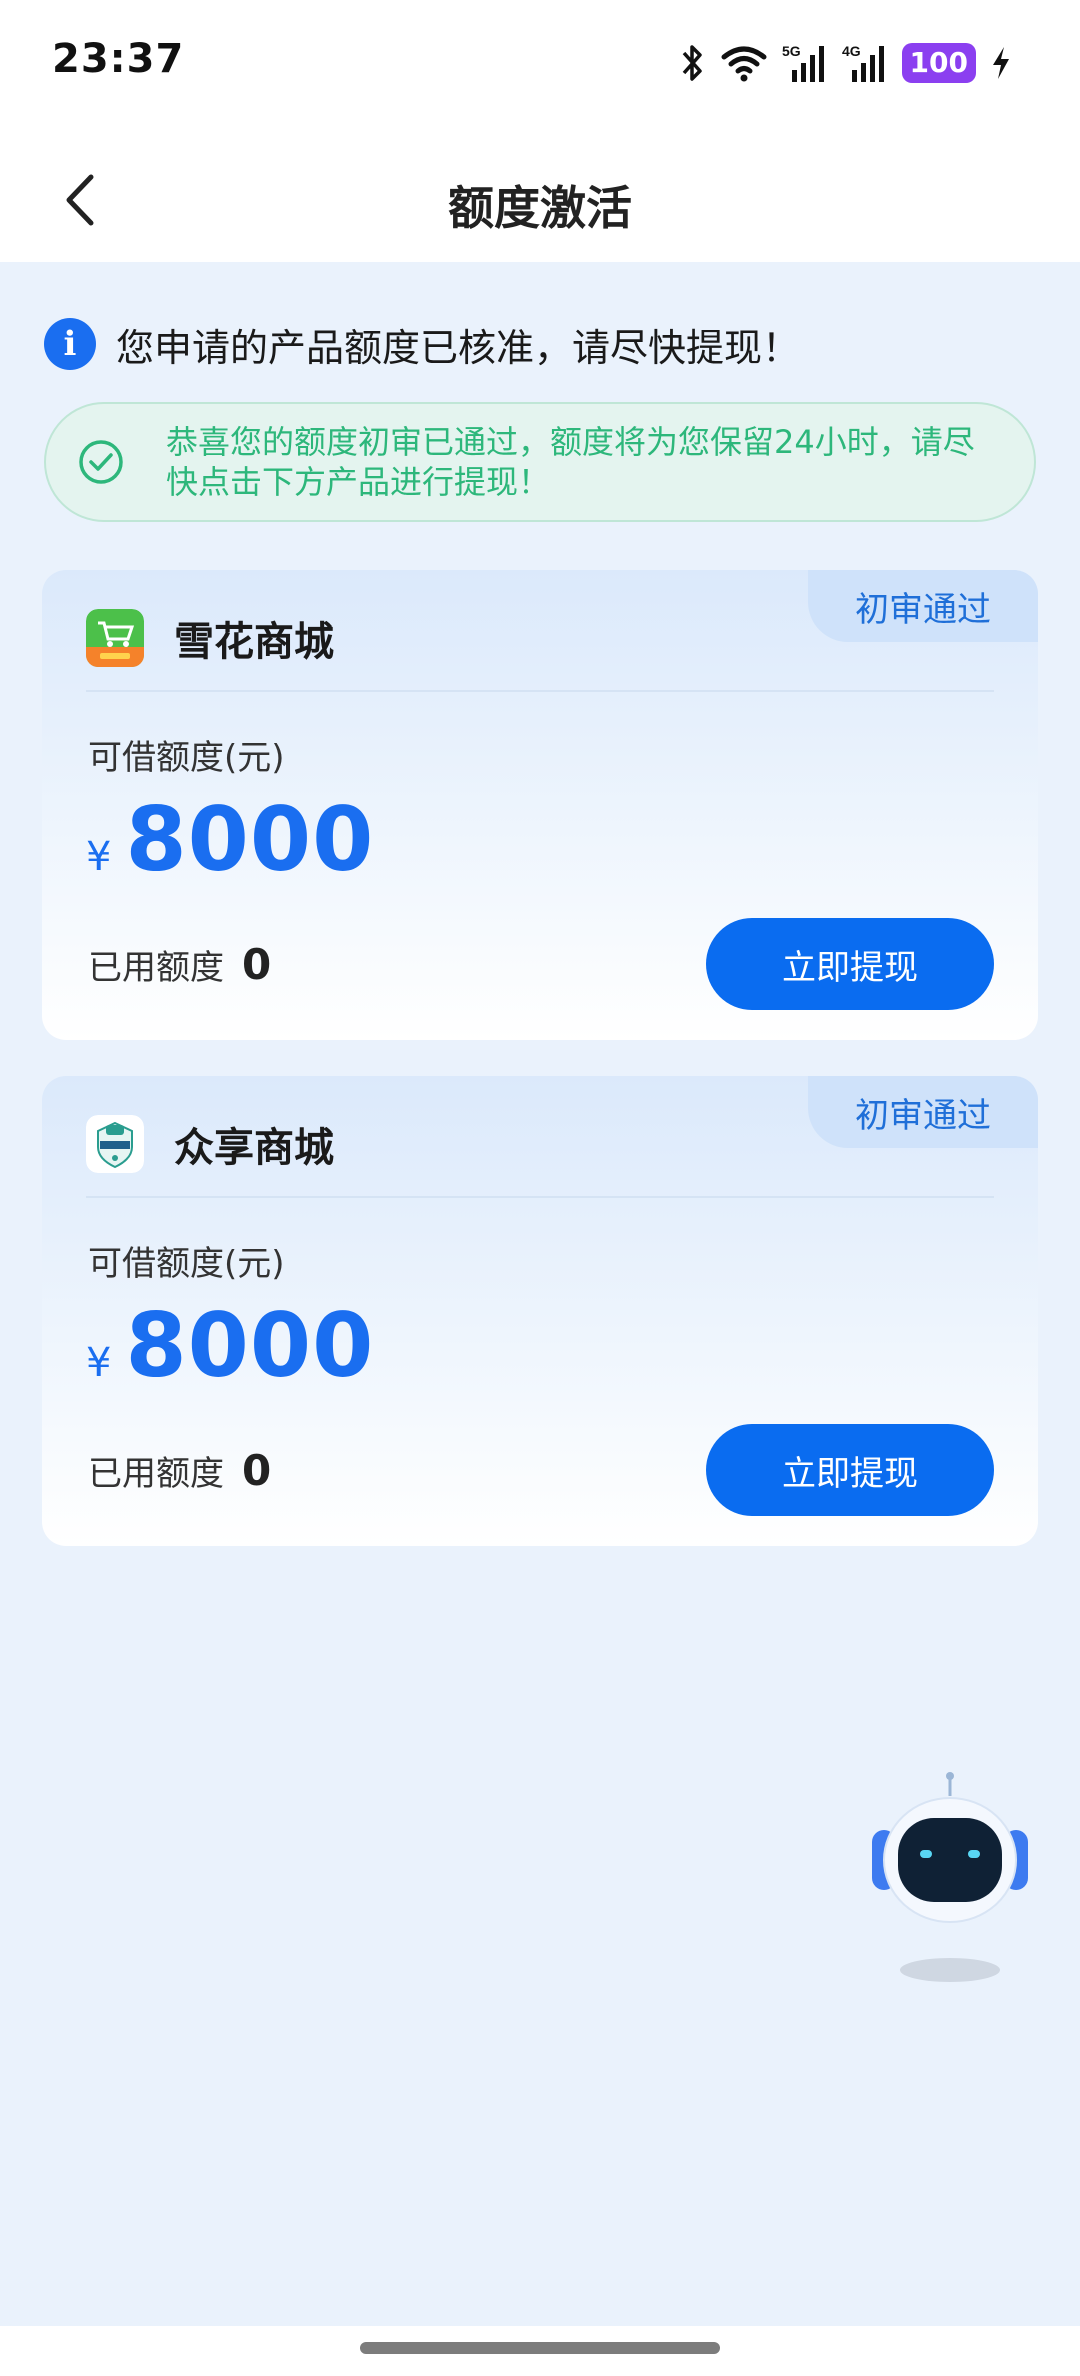  What do you see at coordinates (458, 347) in the screenshot?
I see `notice-text: 您申请的产品额度已核准，请尽快提现！` at bounding box center [458, 347].